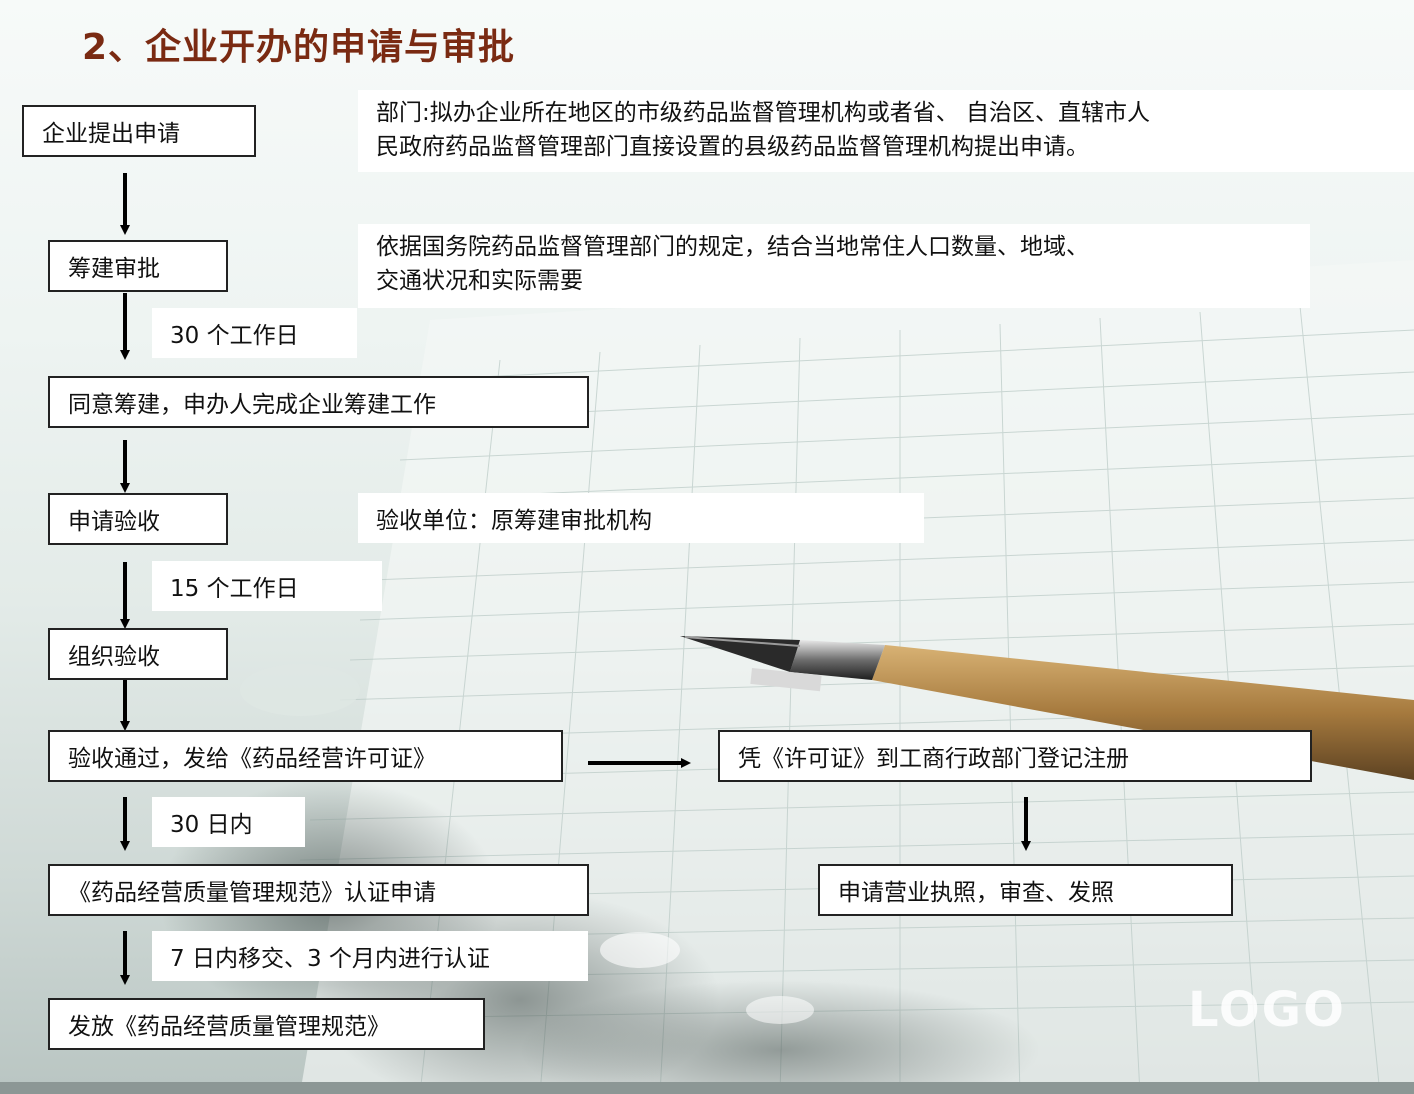 The image size is (1414, 1094). I want to click on note-inspection-unit: 验收单位：原筹建审批机构, so click(641, 518).